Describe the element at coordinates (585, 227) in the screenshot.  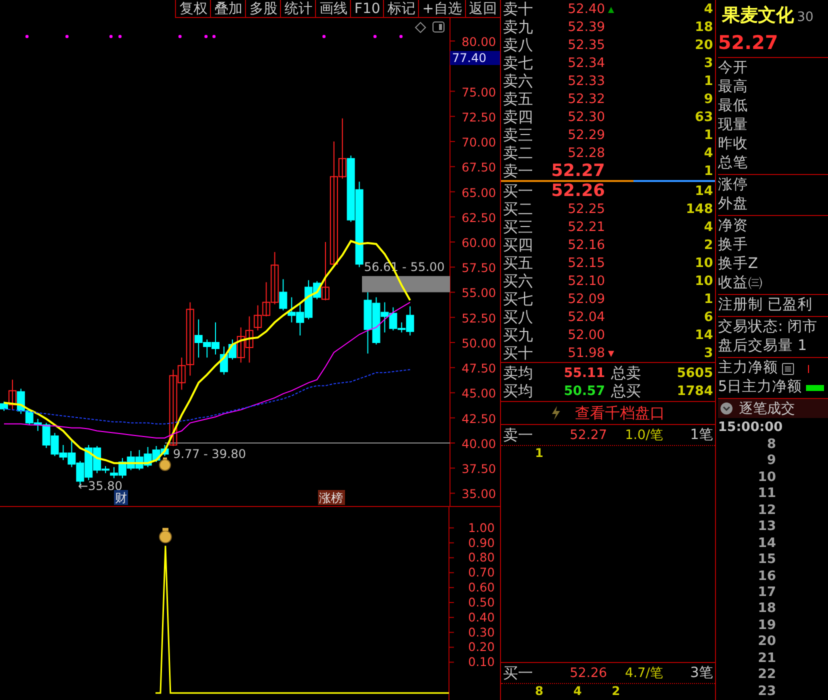
I see `order-price: 52.21` at that location.